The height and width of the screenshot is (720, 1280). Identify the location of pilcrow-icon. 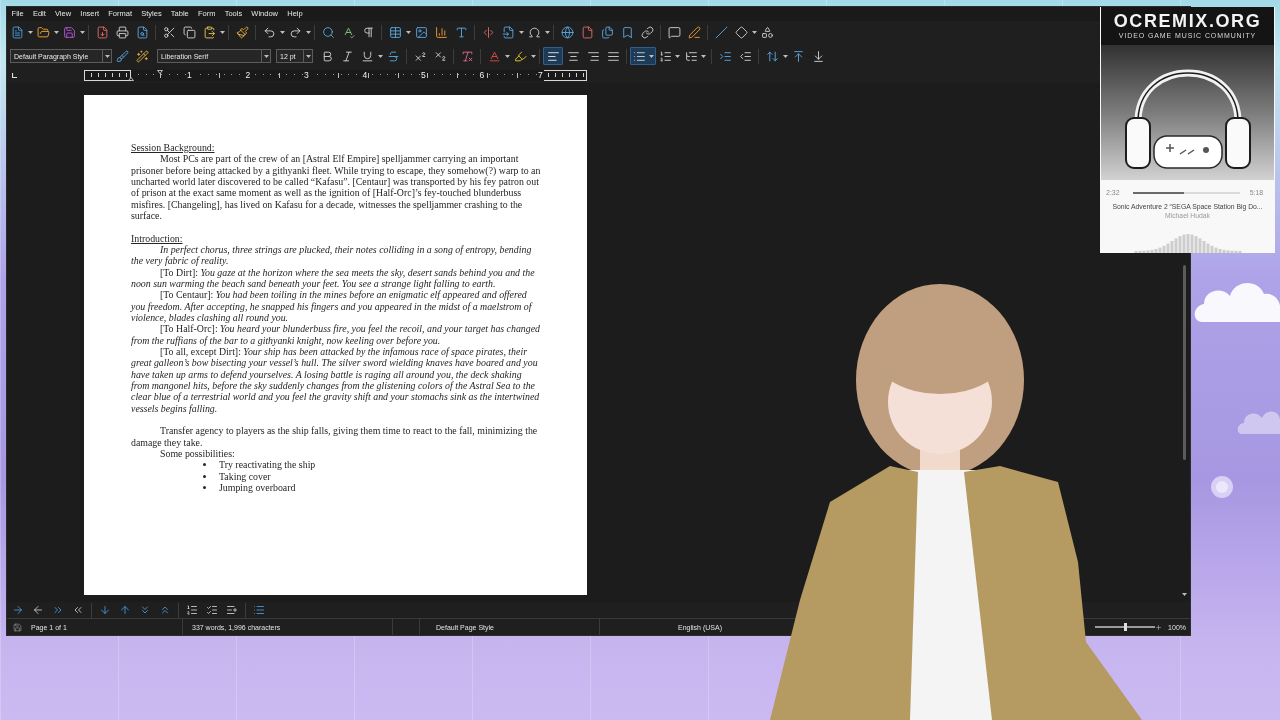
(368, 32).